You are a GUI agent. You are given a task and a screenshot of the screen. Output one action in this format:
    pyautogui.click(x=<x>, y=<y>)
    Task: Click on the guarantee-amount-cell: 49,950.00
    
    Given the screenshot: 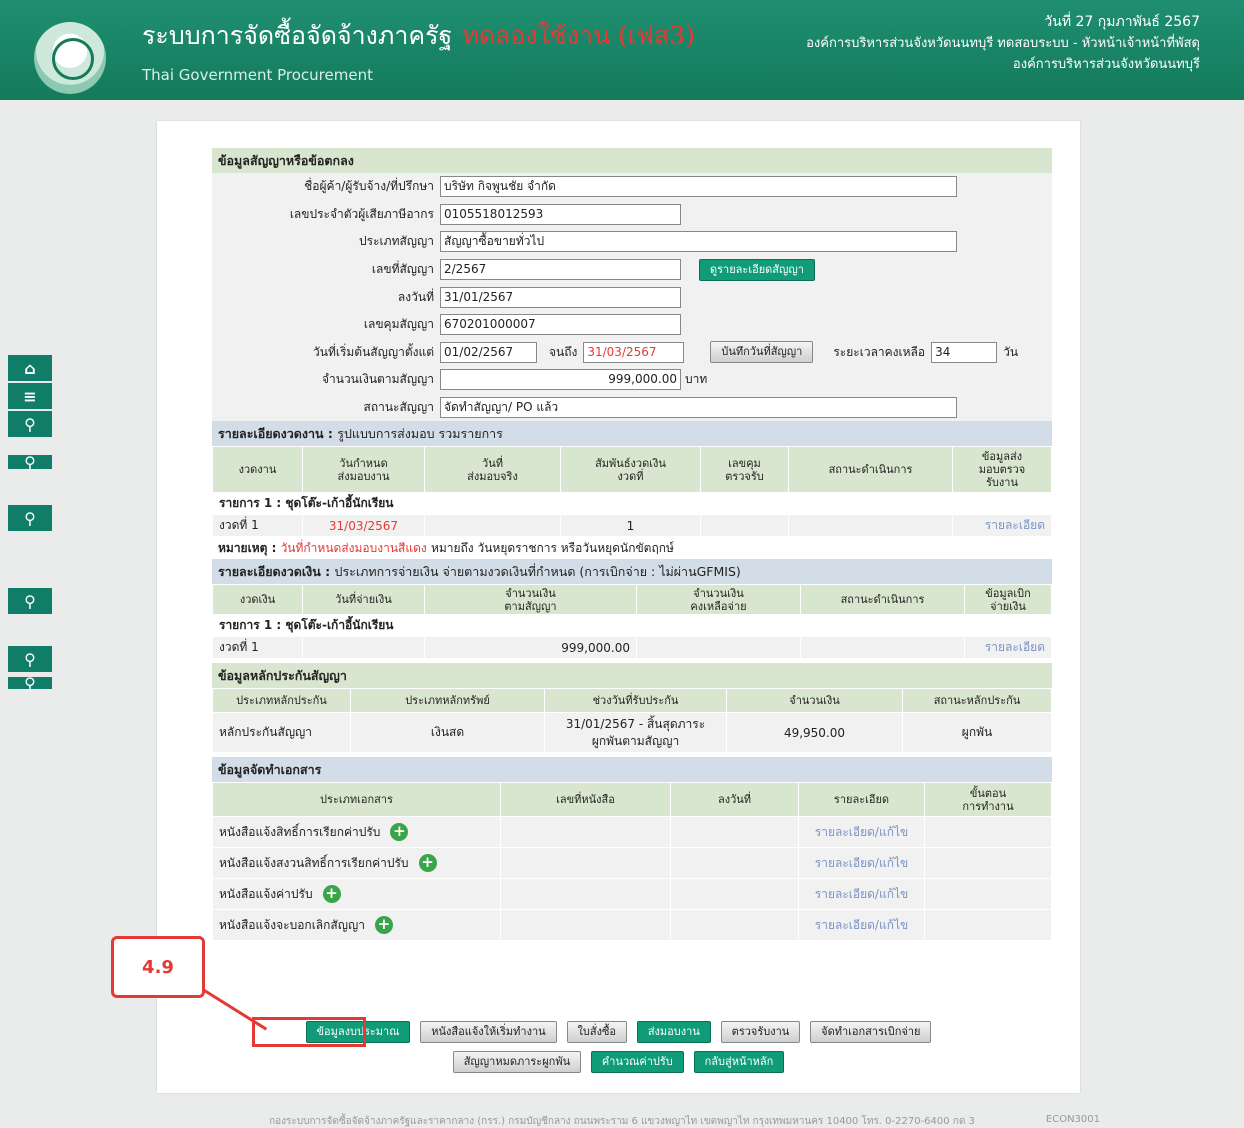 What is the action you would take?
    pyautogui.click(x=814, y=733)
    